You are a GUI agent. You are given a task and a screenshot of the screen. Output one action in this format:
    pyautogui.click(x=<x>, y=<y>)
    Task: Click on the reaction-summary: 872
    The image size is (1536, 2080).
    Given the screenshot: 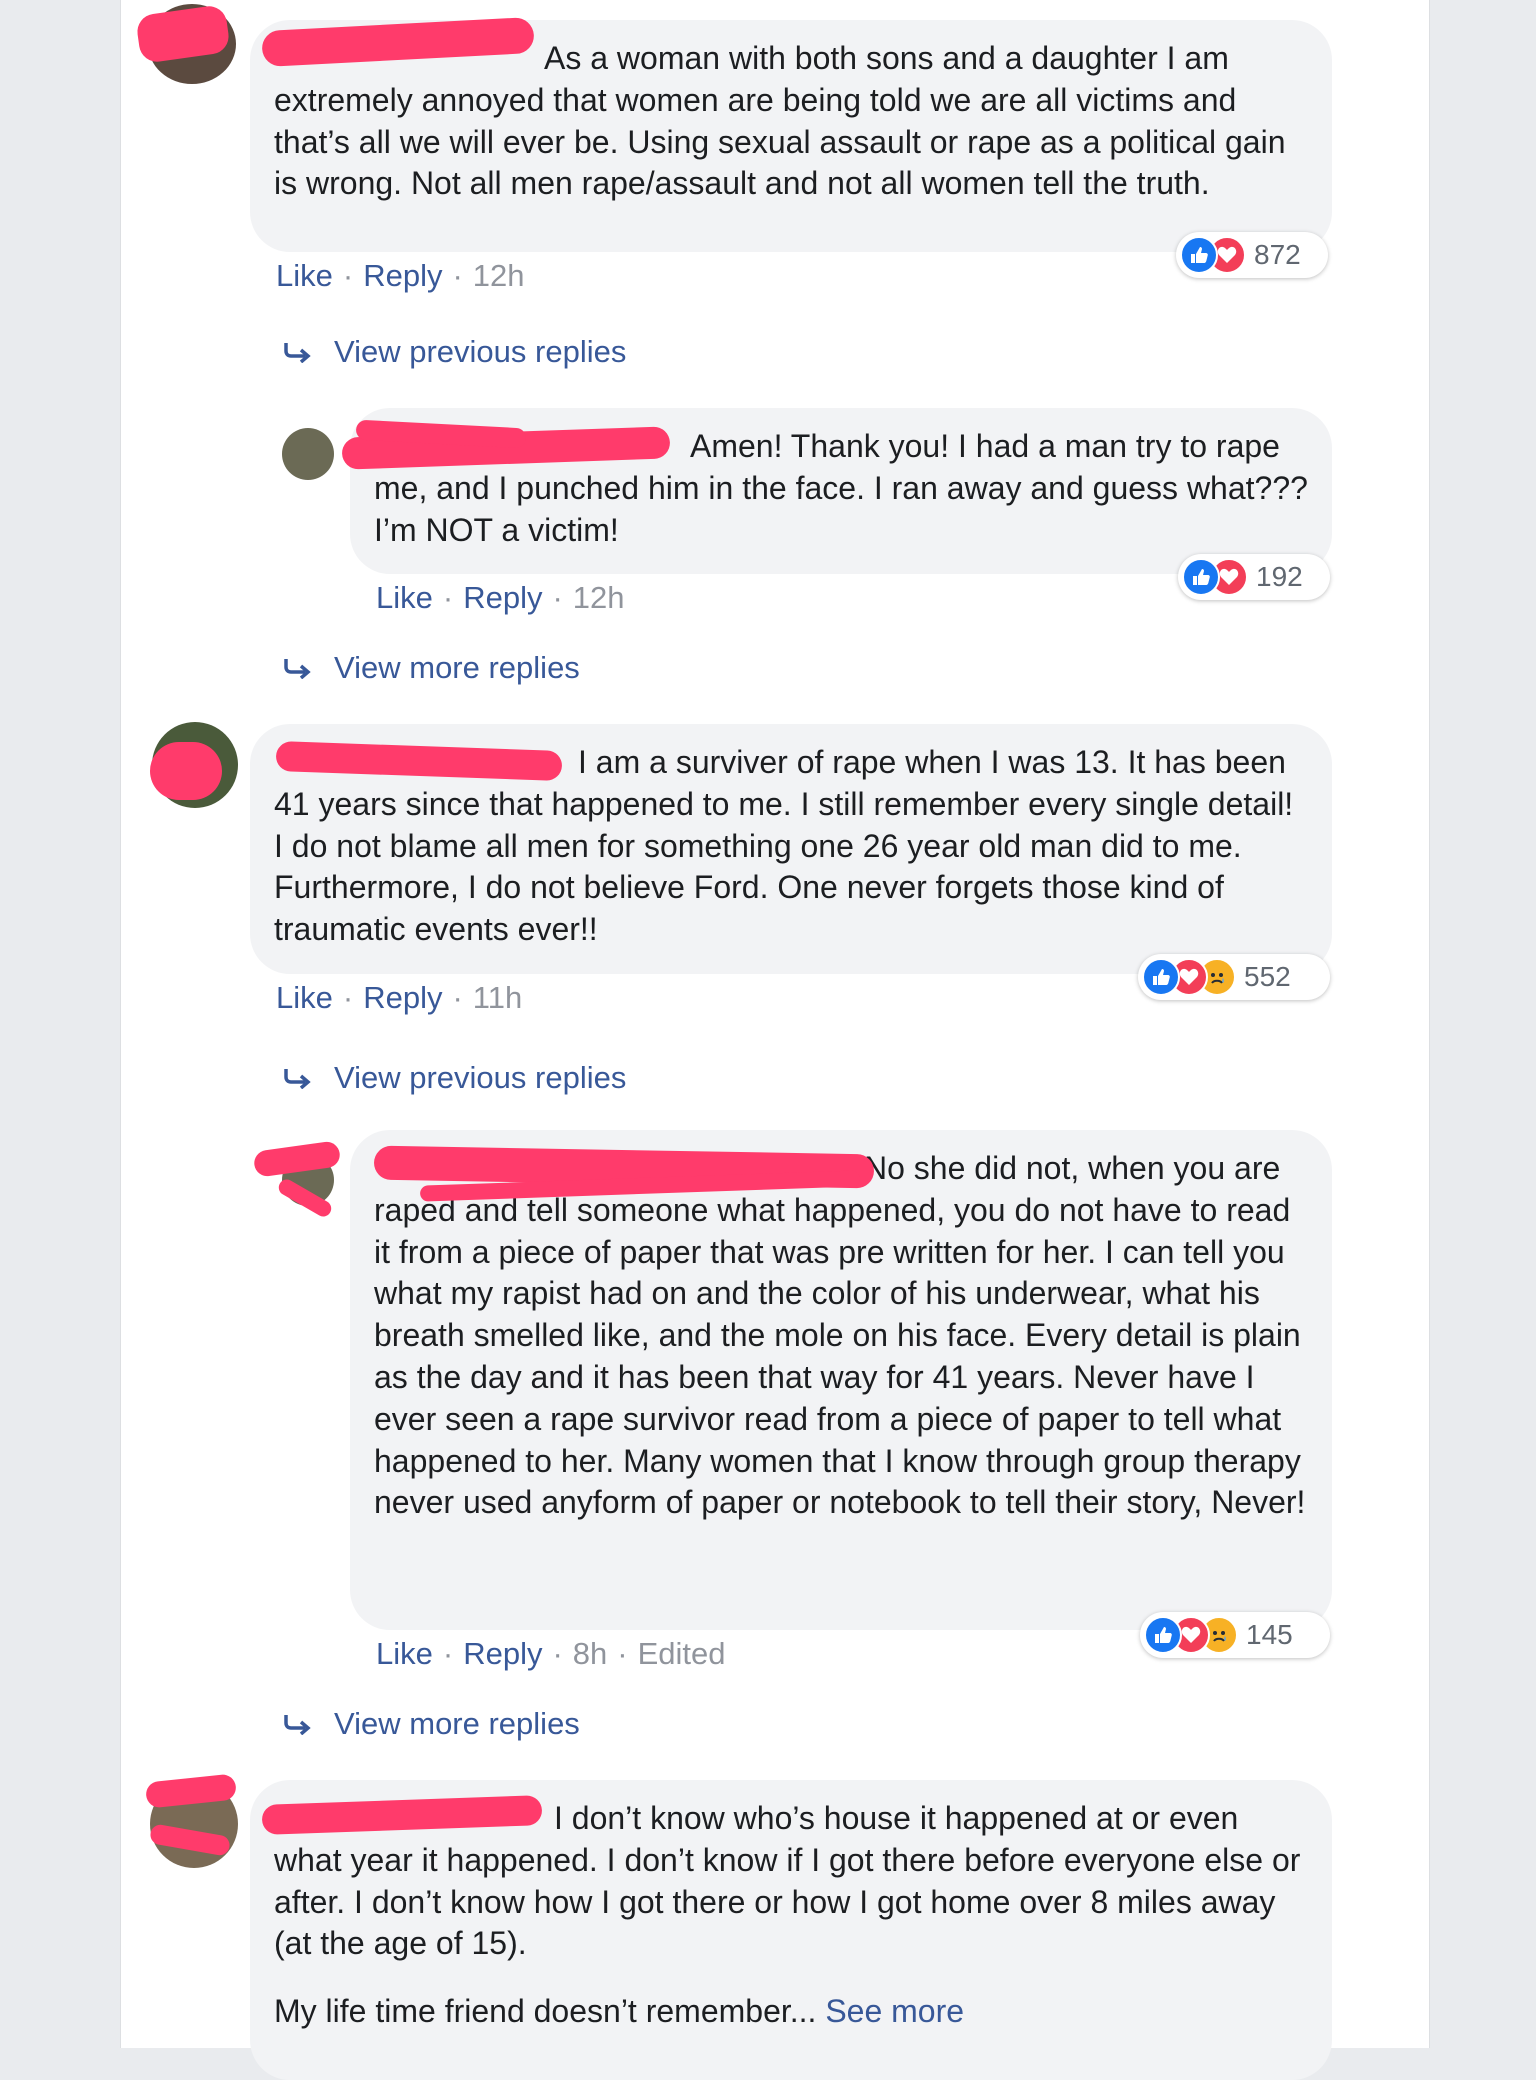 What is the action you would take?
    pyautogui.click(x=1252, y=255)
    